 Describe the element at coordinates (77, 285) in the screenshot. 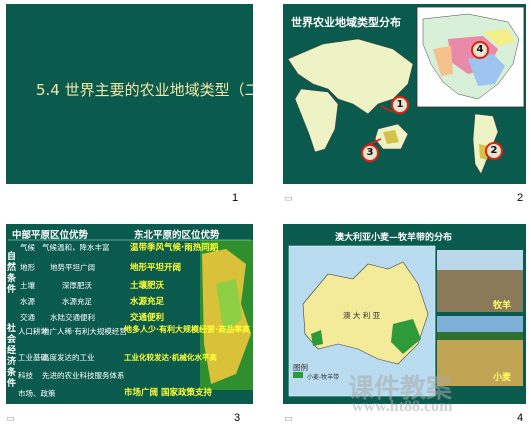

I see `row-left: 深厚肥沃` at that location.